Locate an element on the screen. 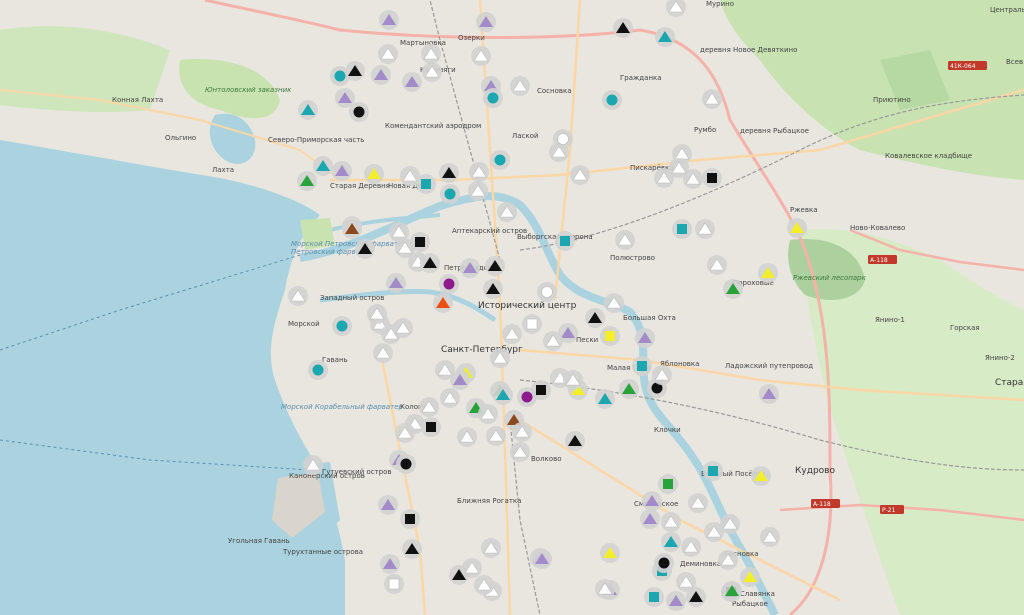  poi-marker-yellow-square is located at coordinates (610, 336).